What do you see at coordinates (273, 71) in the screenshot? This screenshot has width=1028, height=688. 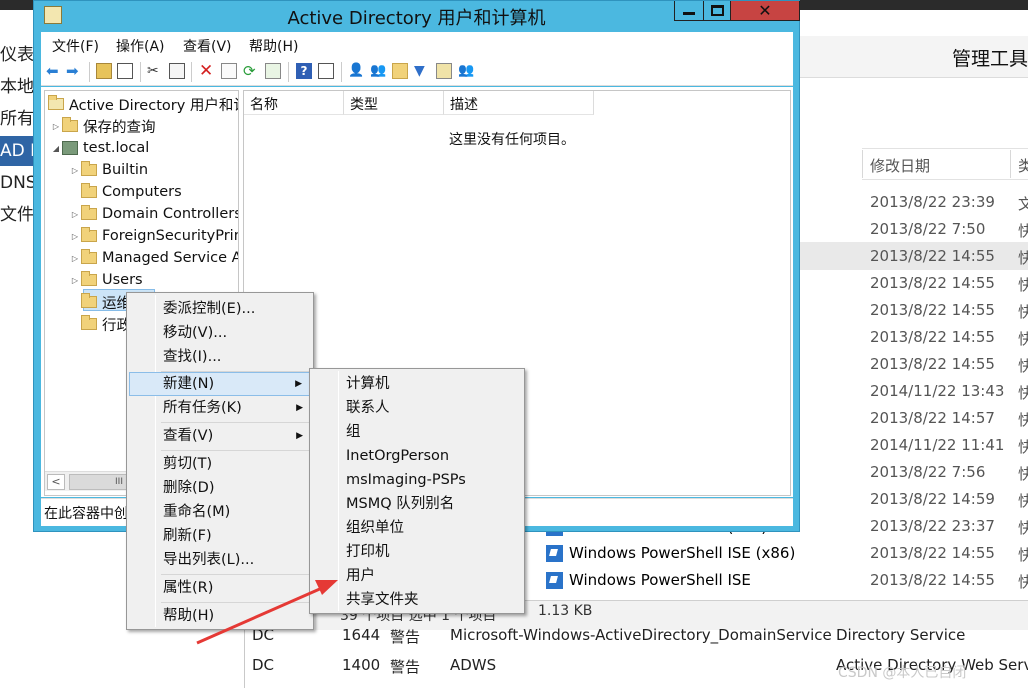 I see `export-icon` at bounding box center [273, 71].